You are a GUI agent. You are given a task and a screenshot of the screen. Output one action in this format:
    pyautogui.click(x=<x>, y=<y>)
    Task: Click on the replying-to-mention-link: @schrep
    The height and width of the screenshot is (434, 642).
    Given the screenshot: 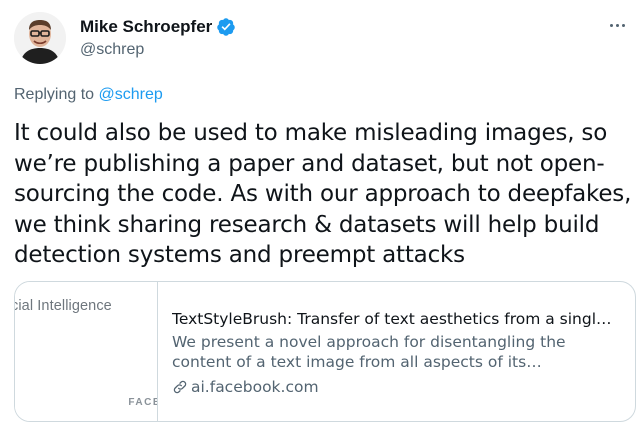 What is the action you would take?
    pyautogui.click(x=131, y=94)
    